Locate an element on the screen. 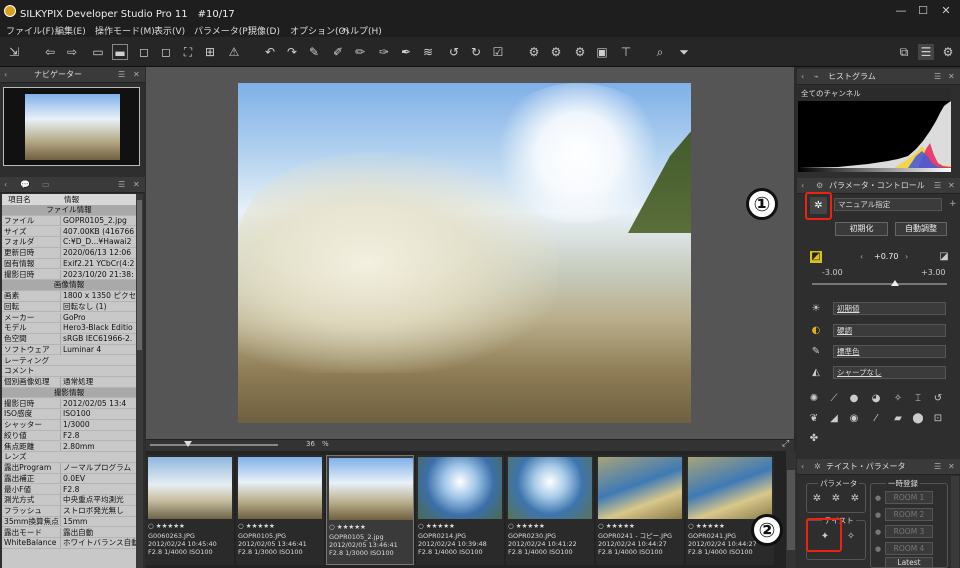 The image size is (960, 568). eraser-tool-icon: ▰ is located at coordinates (898, 419).